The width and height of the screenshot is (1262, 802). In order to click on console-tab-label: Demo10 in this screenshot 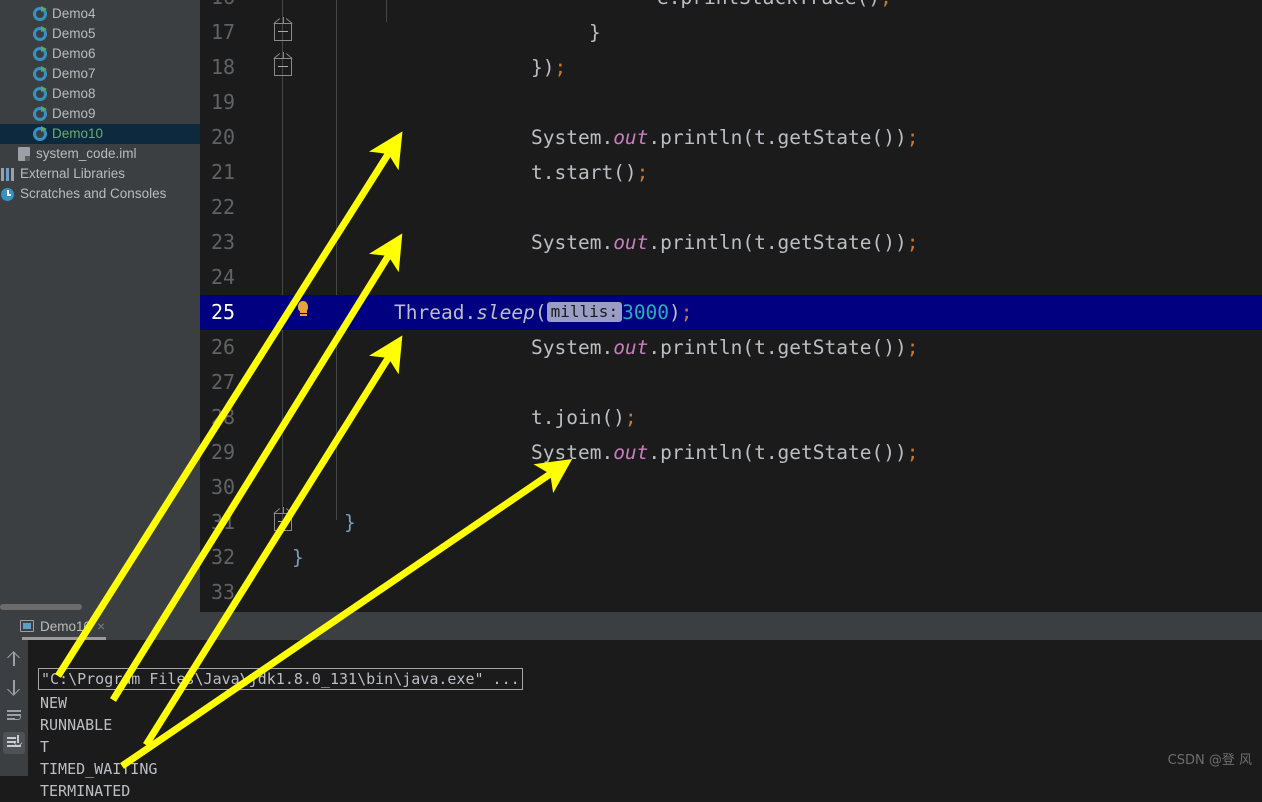, I will do `click(66, 626)`.